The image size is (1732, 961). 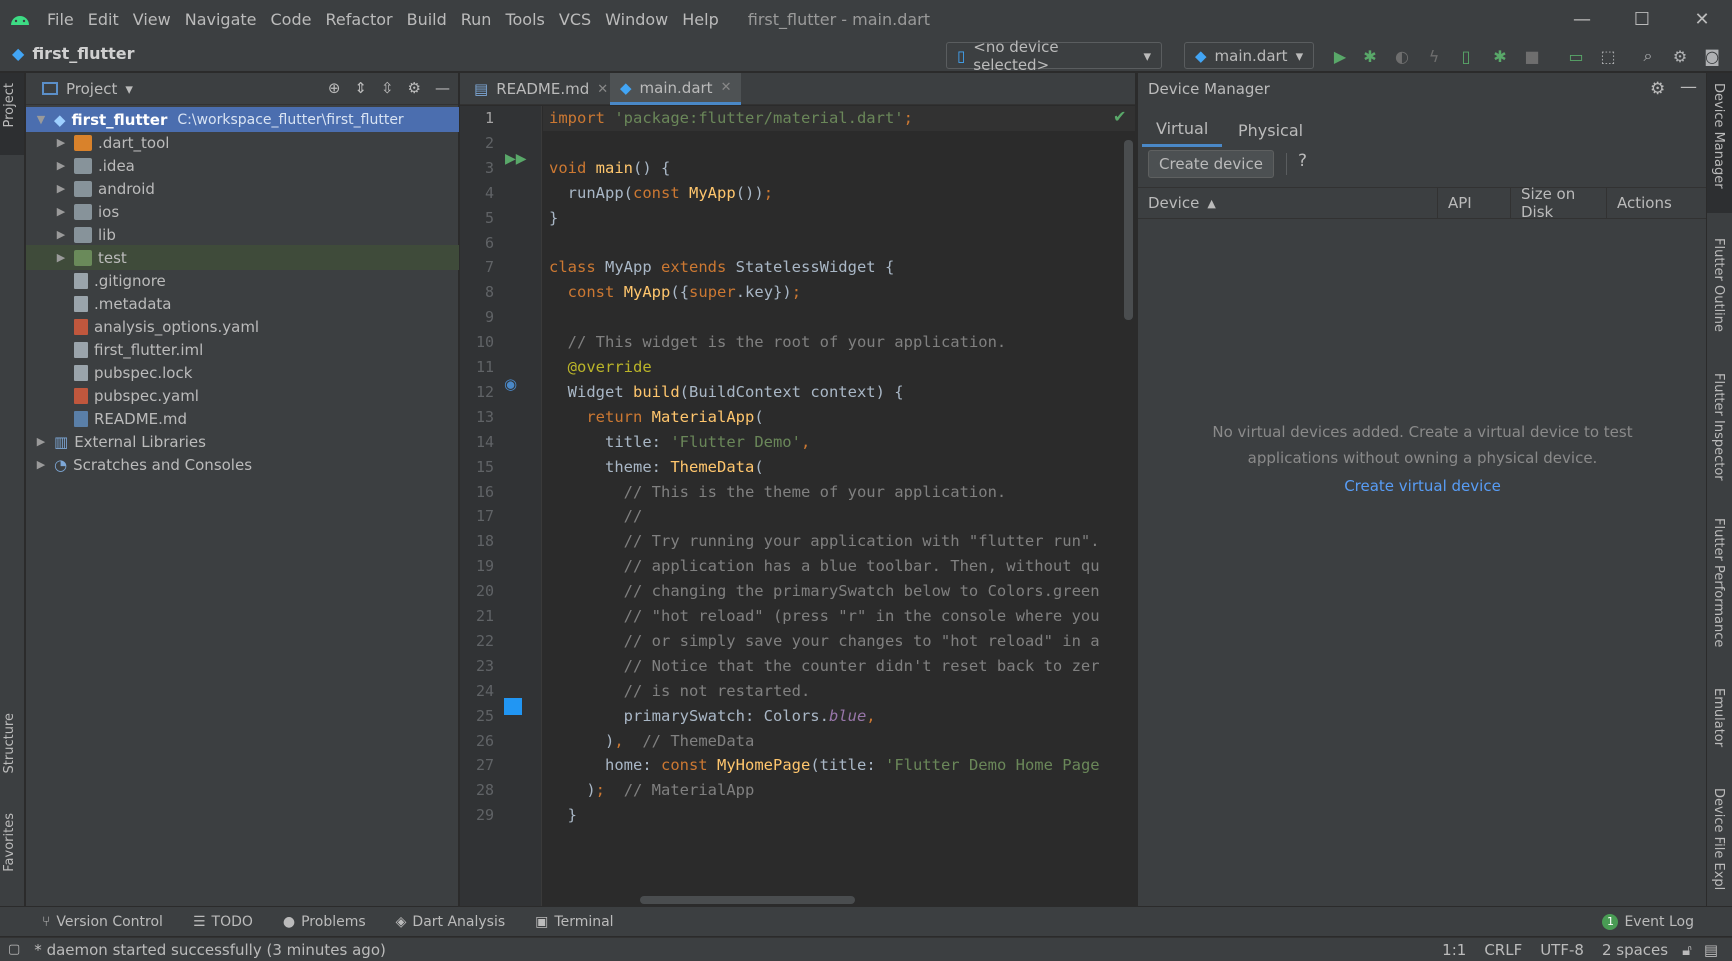 What do you see at coordinates (1270, 130) in the screenshot?
I see `tab-physical: Physical` at bounding box center [1270, 130].